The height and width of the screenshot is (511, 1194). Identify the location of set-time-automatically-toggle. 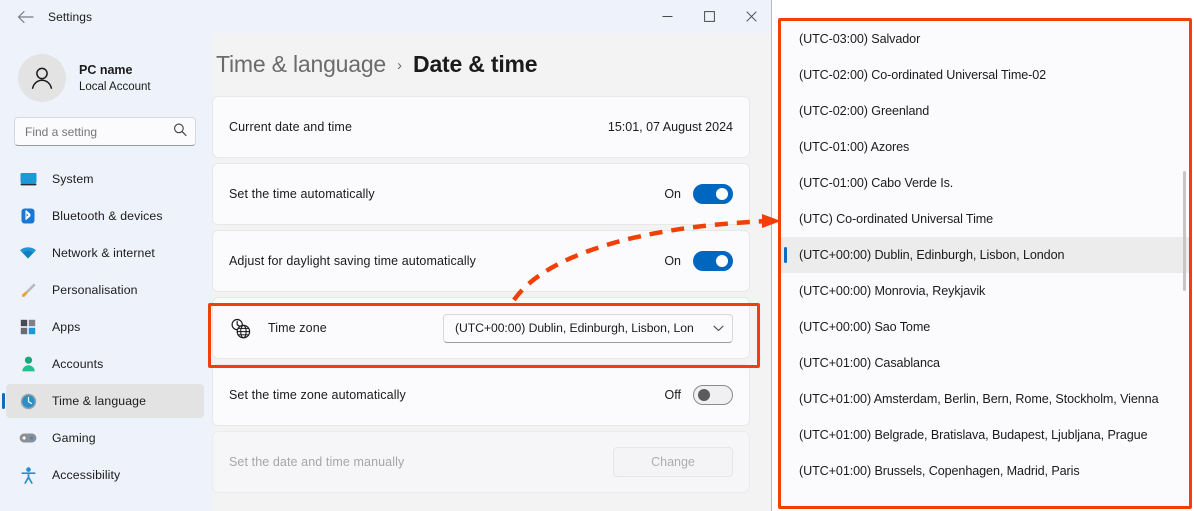
(713, 194).